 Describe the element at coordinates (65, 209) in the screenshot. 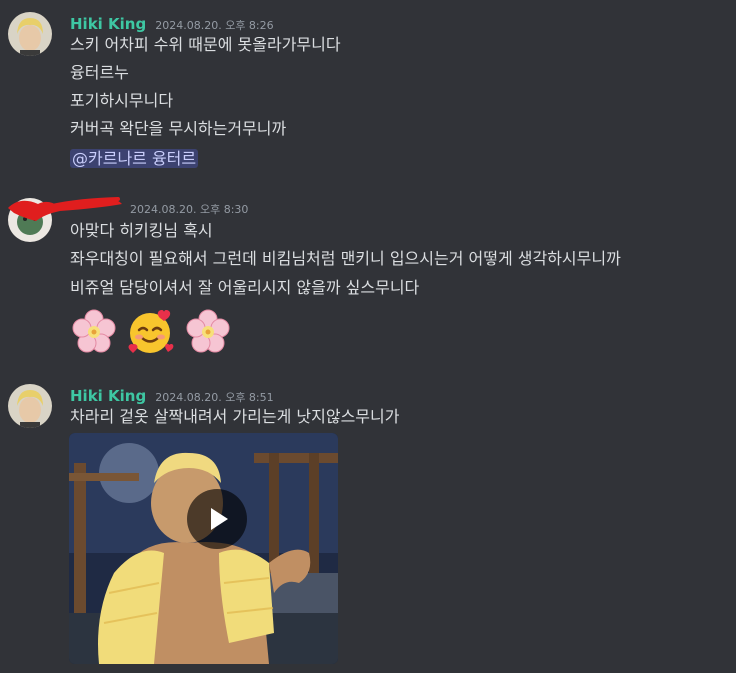

I see `redaction-scribble` at that location.